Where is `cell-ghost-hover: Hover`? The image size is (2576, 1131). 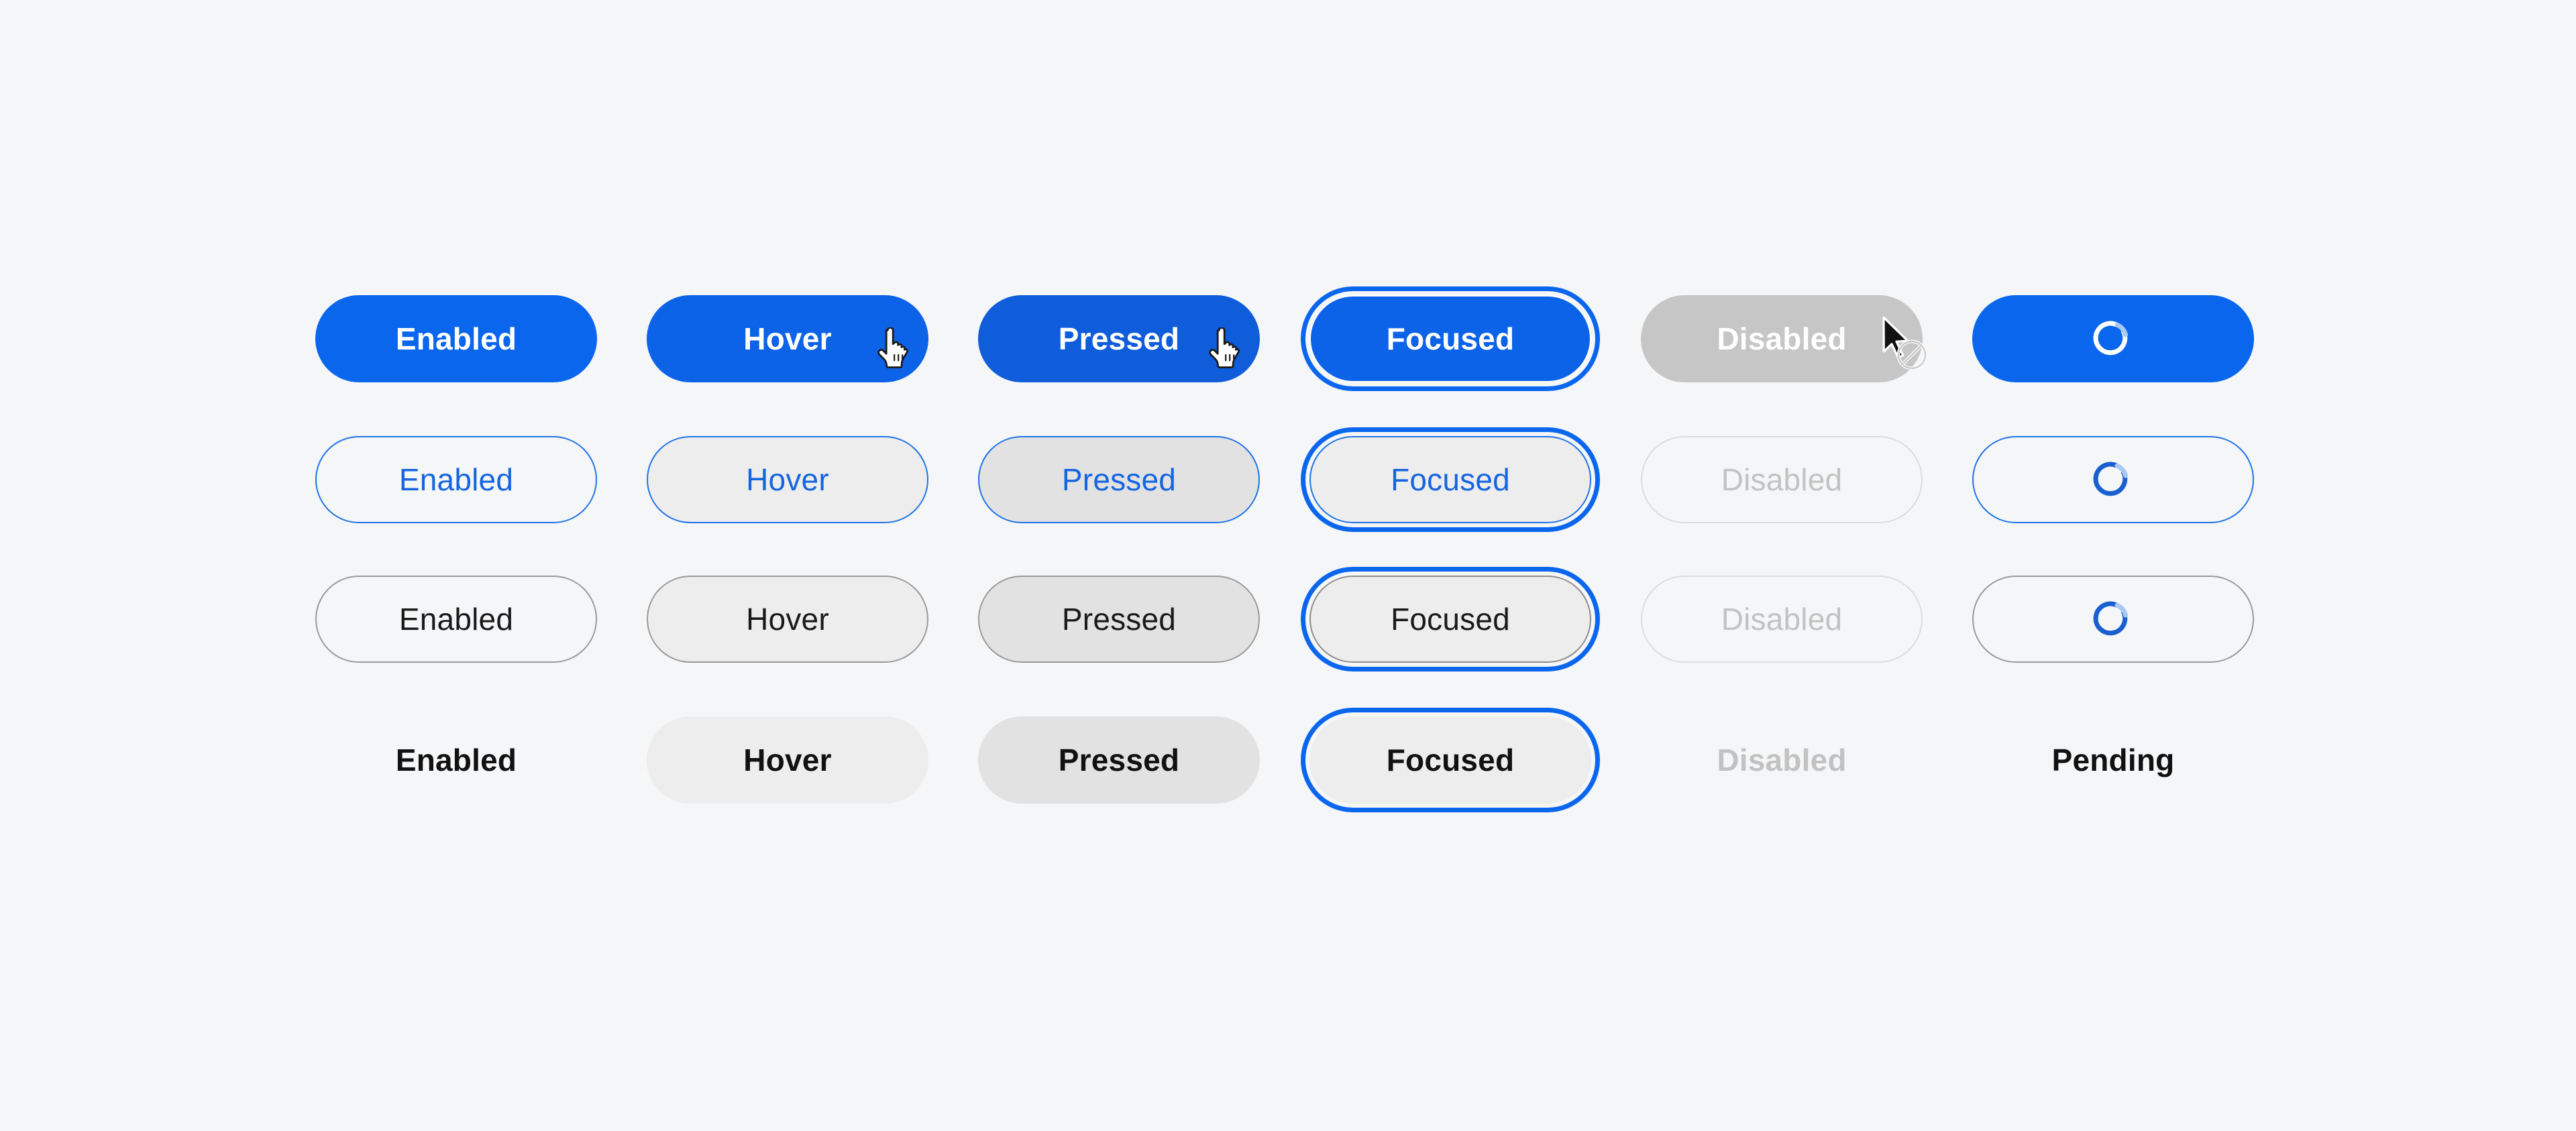 cell-ghost-hover: Hover is located at coordinates (812, 760).